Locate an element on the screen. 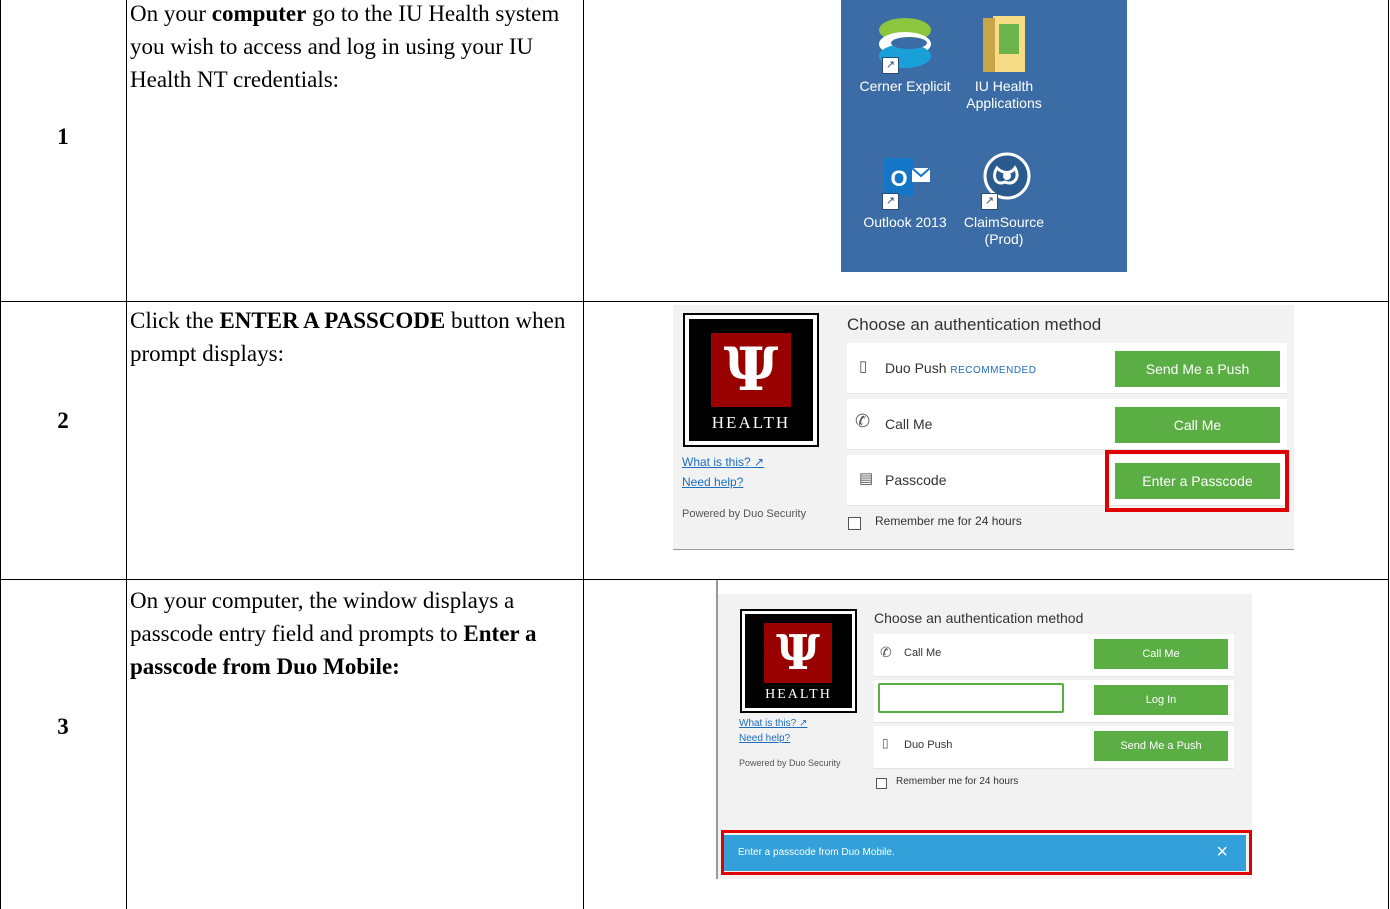 This screenshot has height=909, width=1390. desktop-folder-iu-health-applications: IU Health Applications is located at coordinates (1004, 63).